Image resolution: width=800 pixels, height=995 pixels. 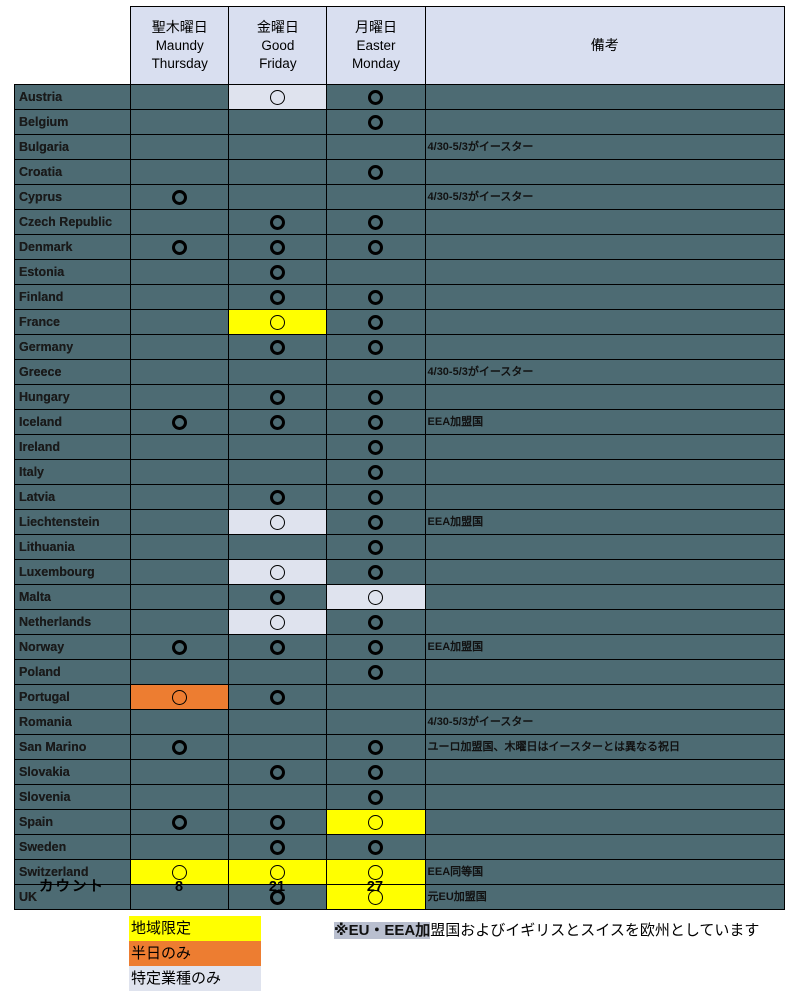 I want to click on table-row: Romania 4/30-5/3がイースター, so click(x=399, y=722).